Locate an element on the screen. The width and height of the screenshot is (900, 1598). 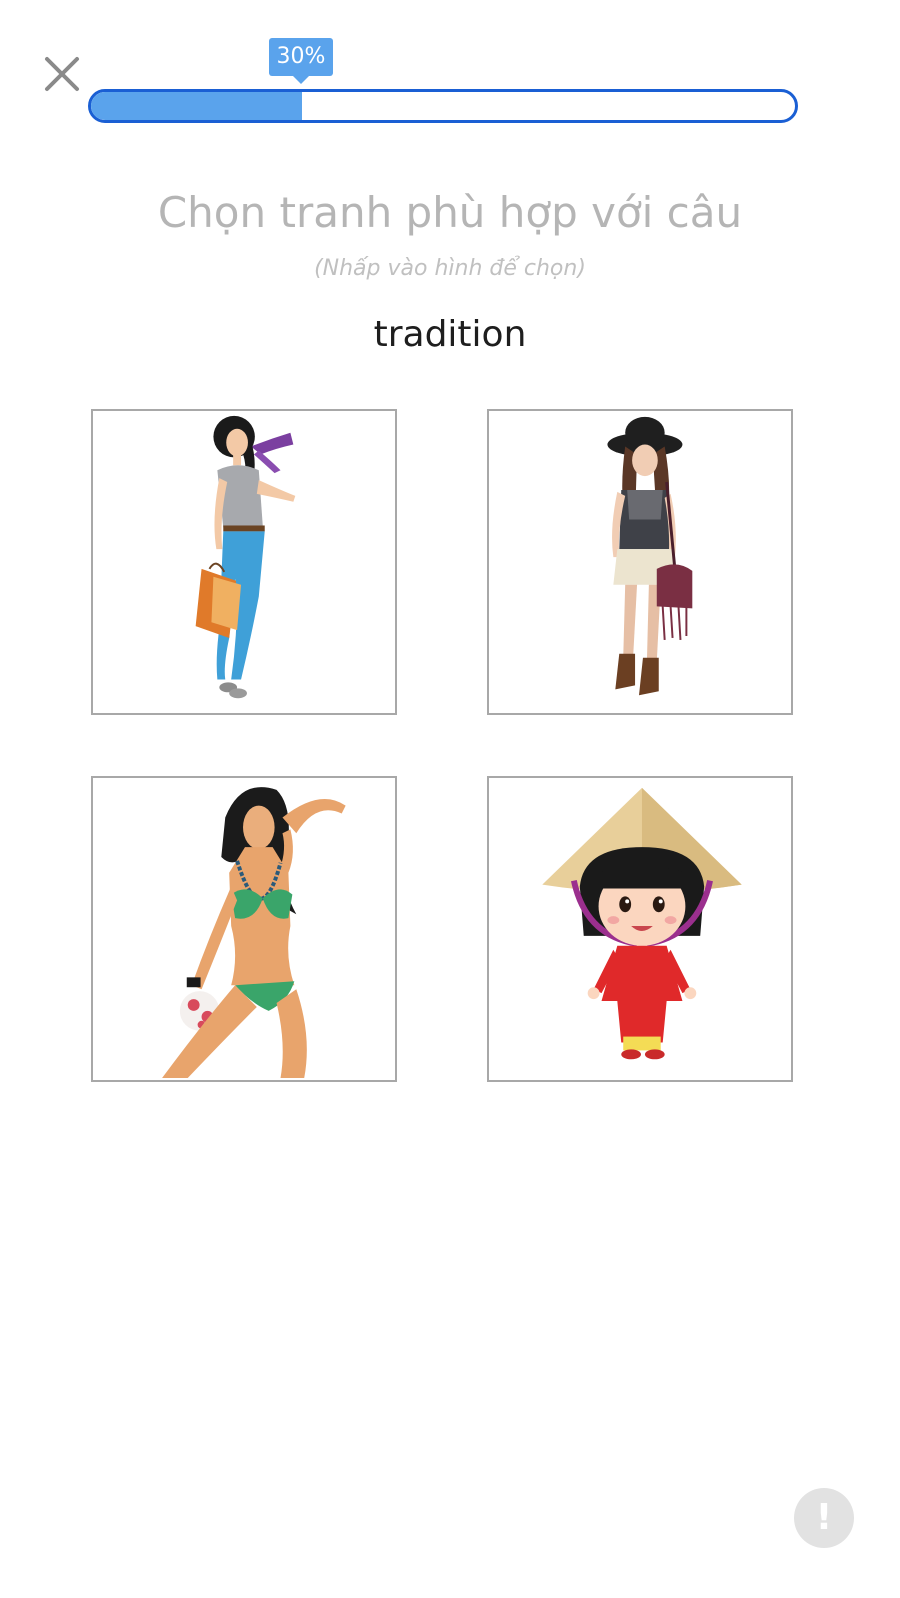
close-icon is located at coordinates (62, 74).